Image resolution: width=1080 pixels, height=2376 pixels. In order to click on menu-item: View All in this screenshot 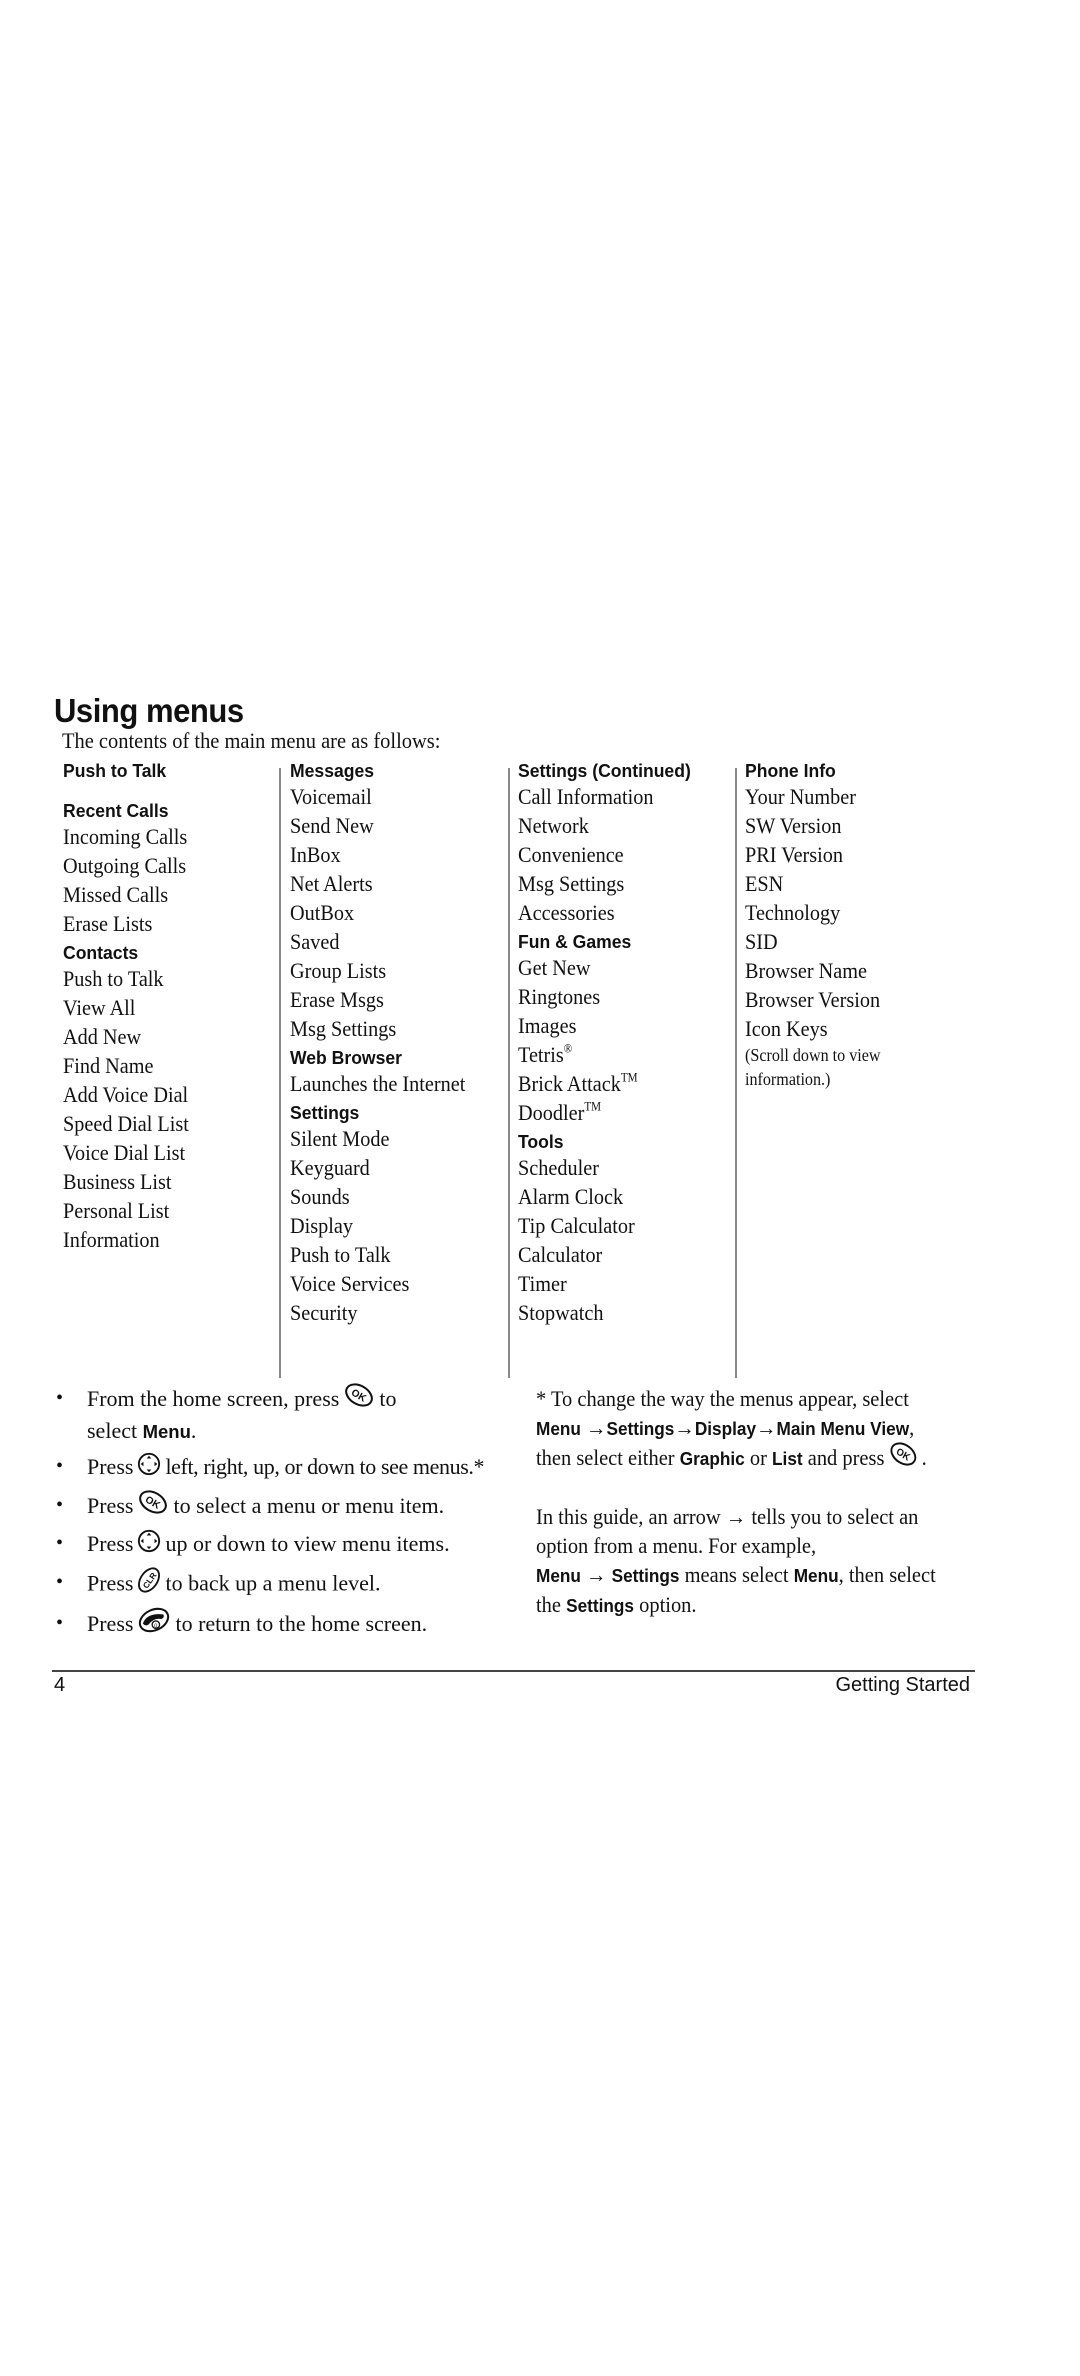, I will do `click(99, 1007)`.